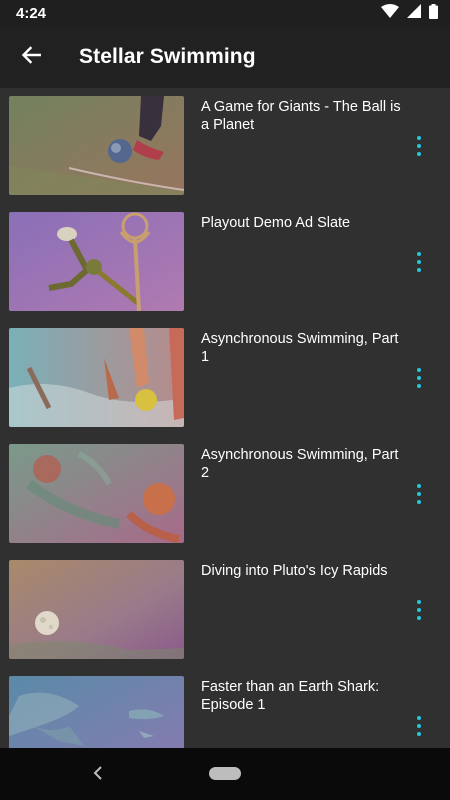 This screenshot has height=800, width=450. I want to click on video-title: A Game for Giants - The Ball is a Planet, so click(301, 116).